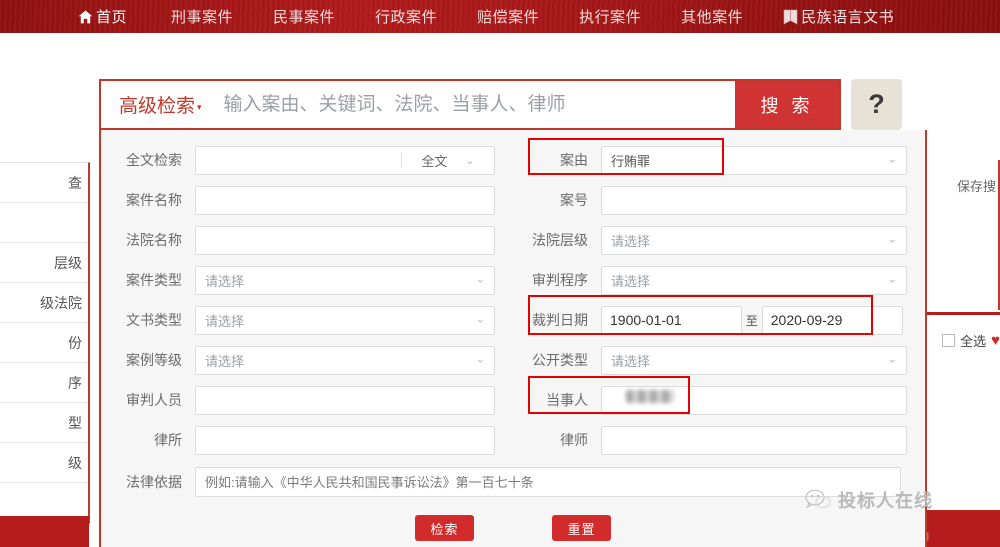 This screenshot has height=547, width=1000. I want to click on field-cause-of-action: 案由 行贿罪 ⌄, so click(722, 160).